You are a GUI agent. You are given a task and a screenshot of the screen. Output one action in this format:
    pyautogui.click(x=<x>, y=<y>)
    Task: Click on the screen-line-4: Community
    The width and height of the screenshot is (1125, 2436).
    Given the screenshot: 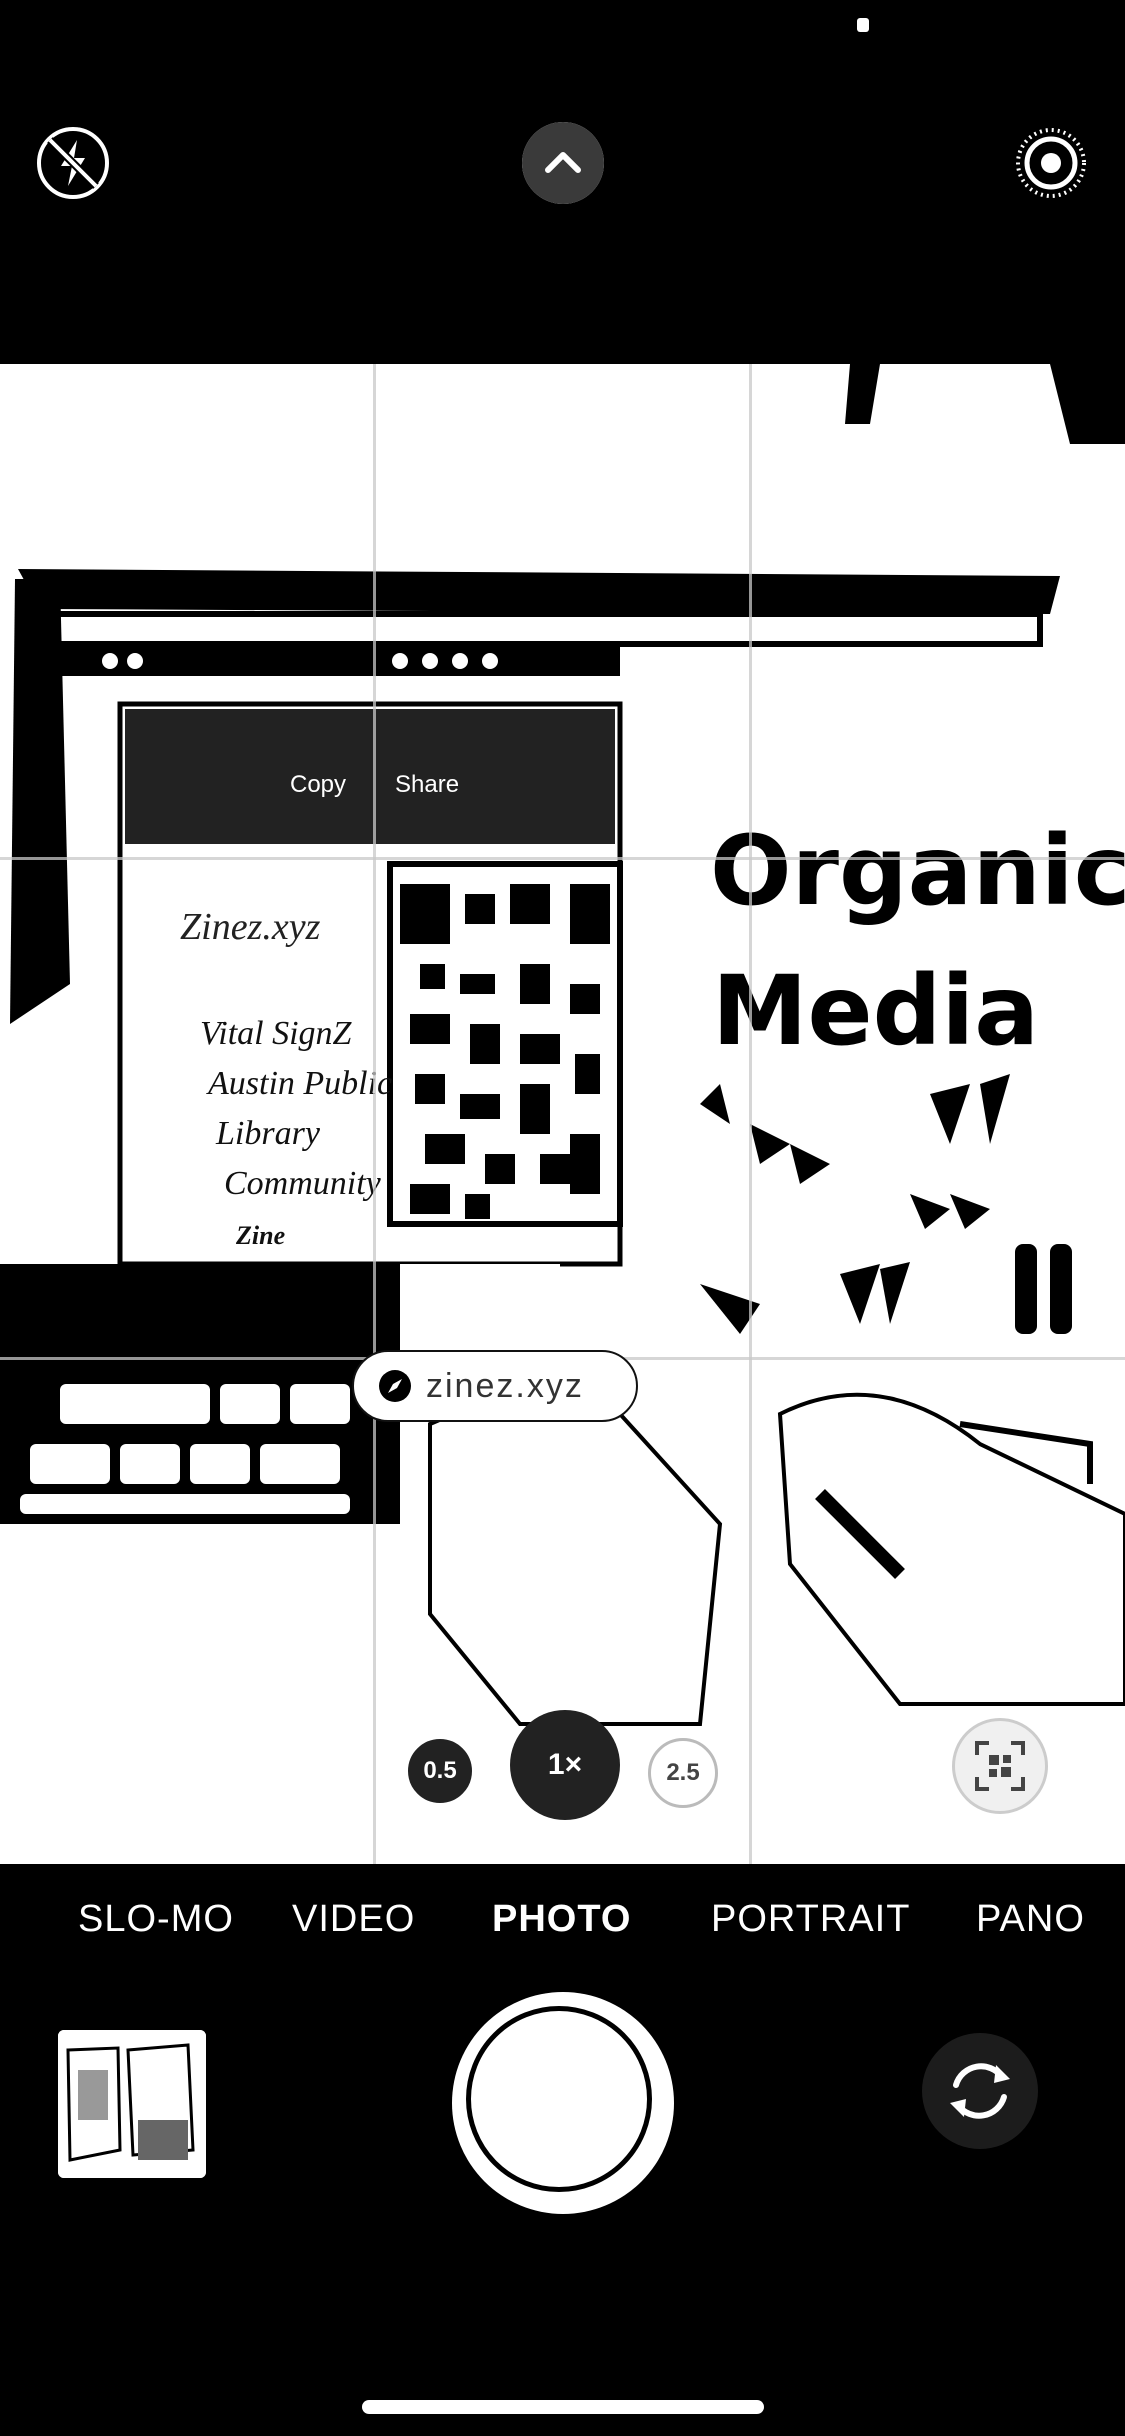 What is the action you would take?
    pyautogui.click(x=303, y=1183)
    